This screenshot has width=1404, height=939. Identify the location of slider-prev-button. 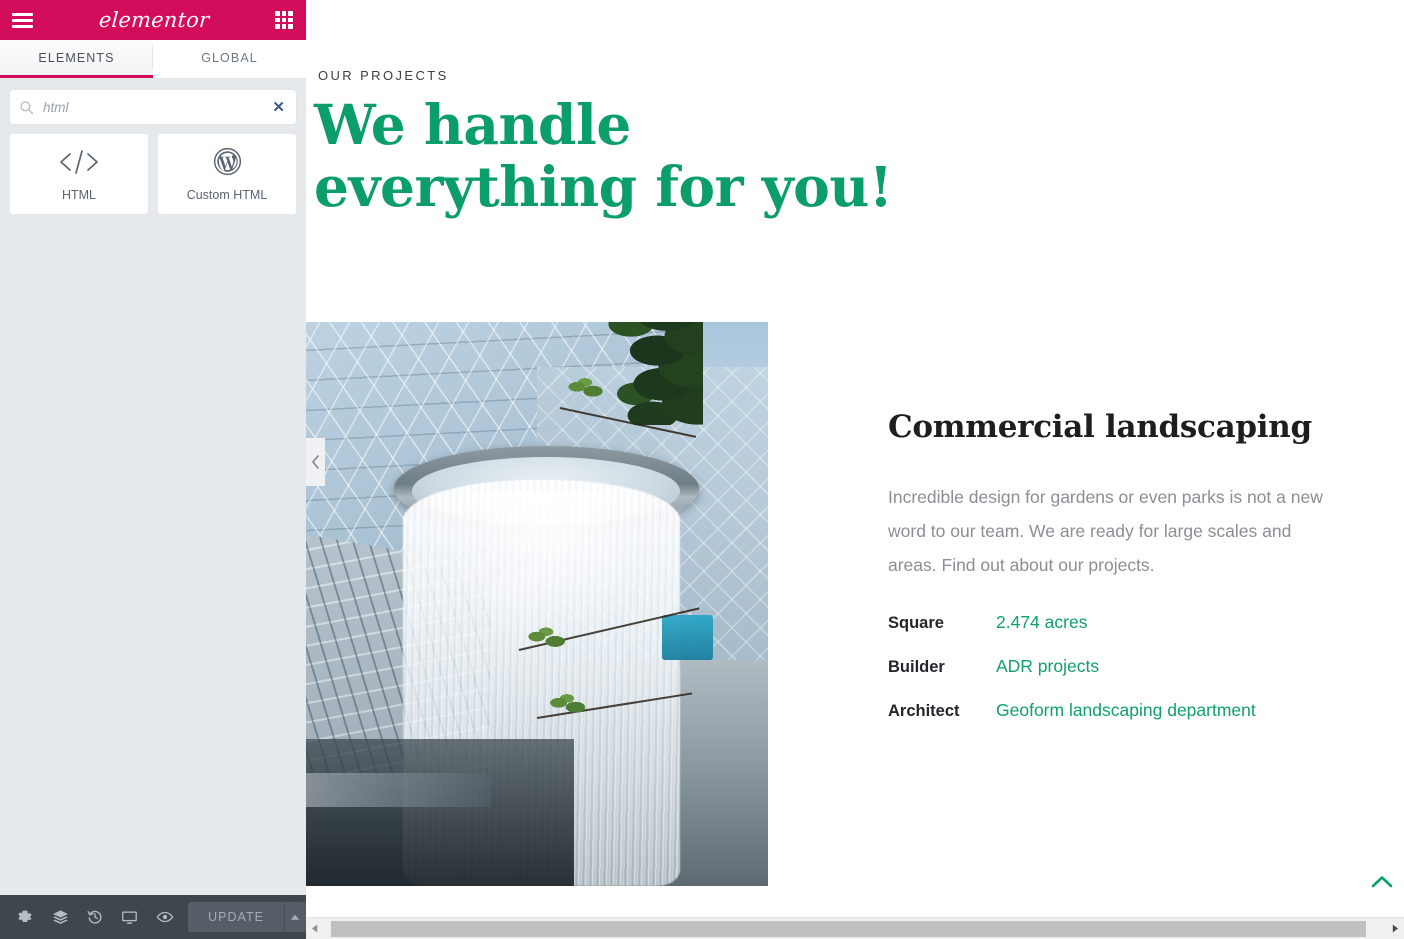
(315, 462).